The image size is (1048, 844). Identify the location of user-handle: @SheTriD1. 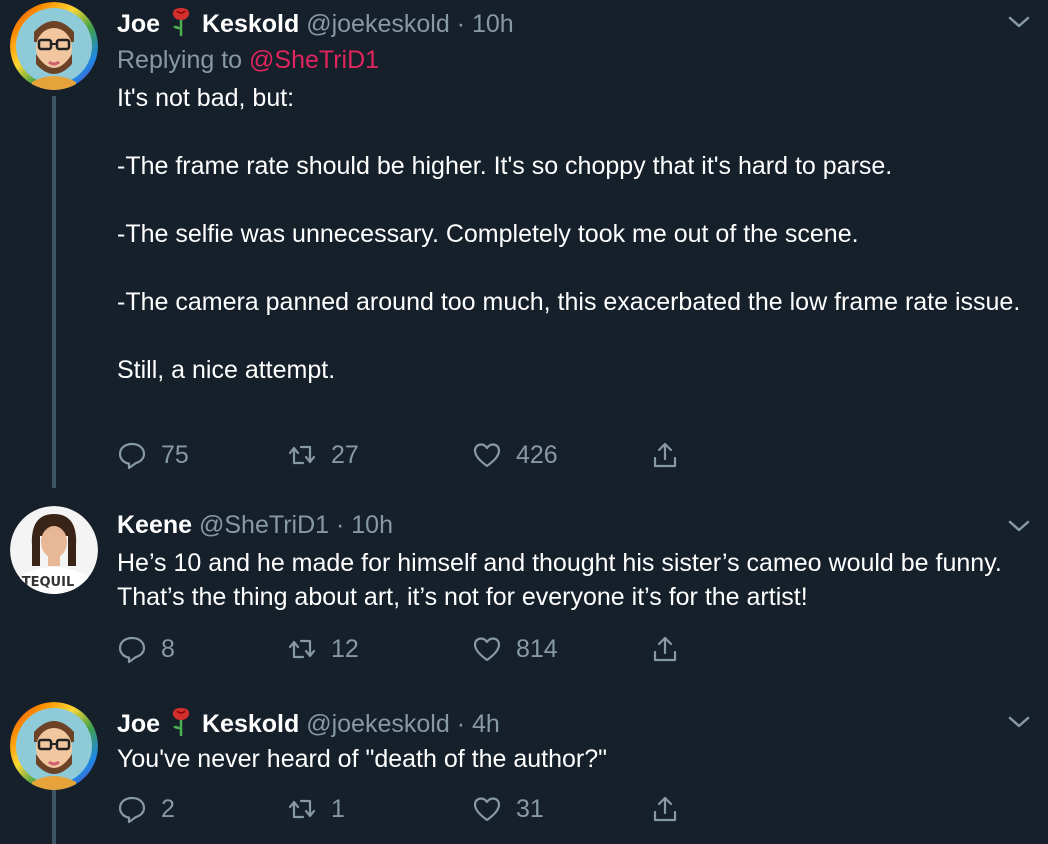
(264, 525).